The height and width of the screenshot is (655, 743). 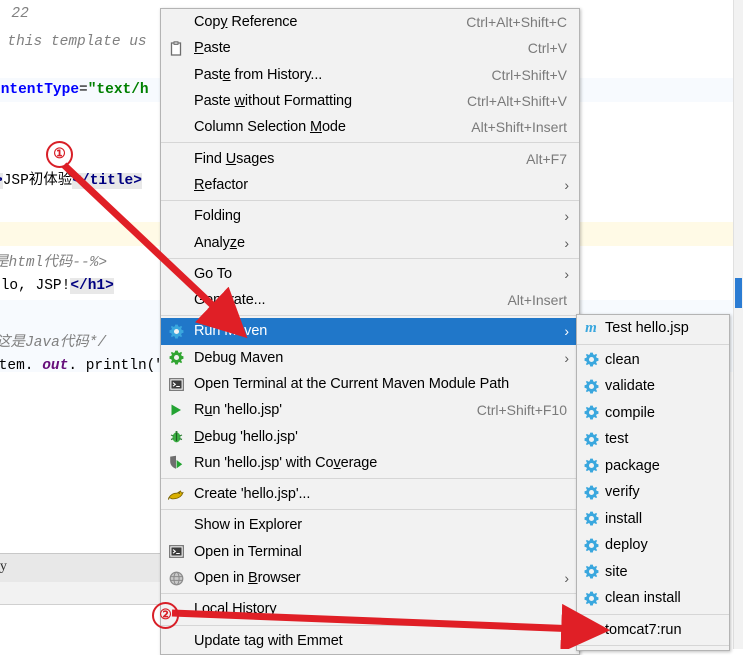 I want to click on submenu-item-label: validate, so click(x=630, y=386).